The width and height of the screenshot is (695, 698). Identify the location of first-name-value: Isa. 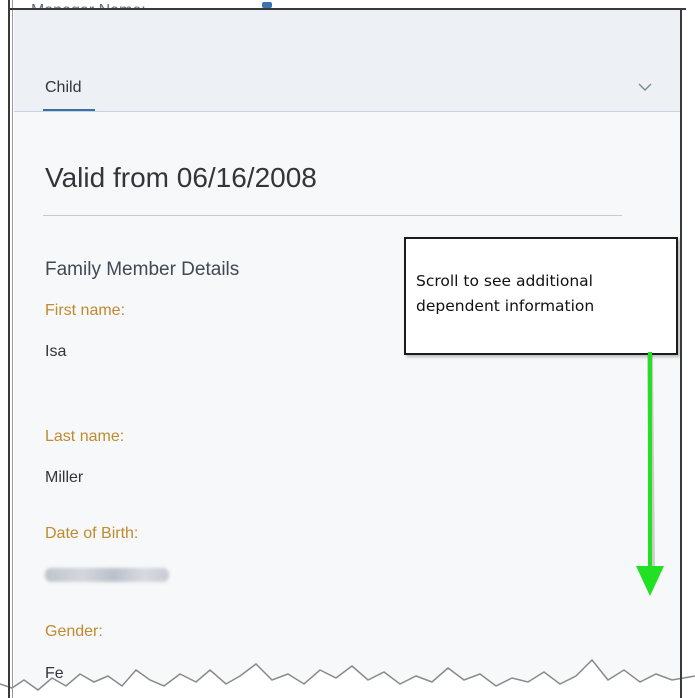
(56, 351).